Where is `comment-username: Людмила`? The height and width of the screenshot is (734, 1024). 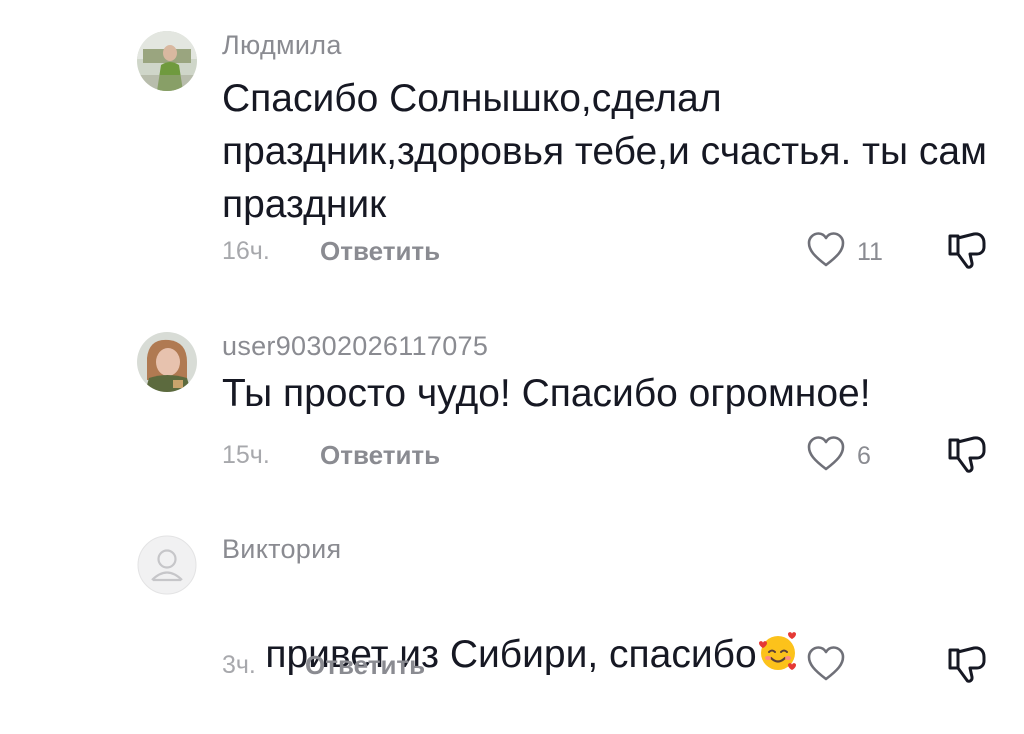 comment-username: Людмила is located at coordinates (282, 45).